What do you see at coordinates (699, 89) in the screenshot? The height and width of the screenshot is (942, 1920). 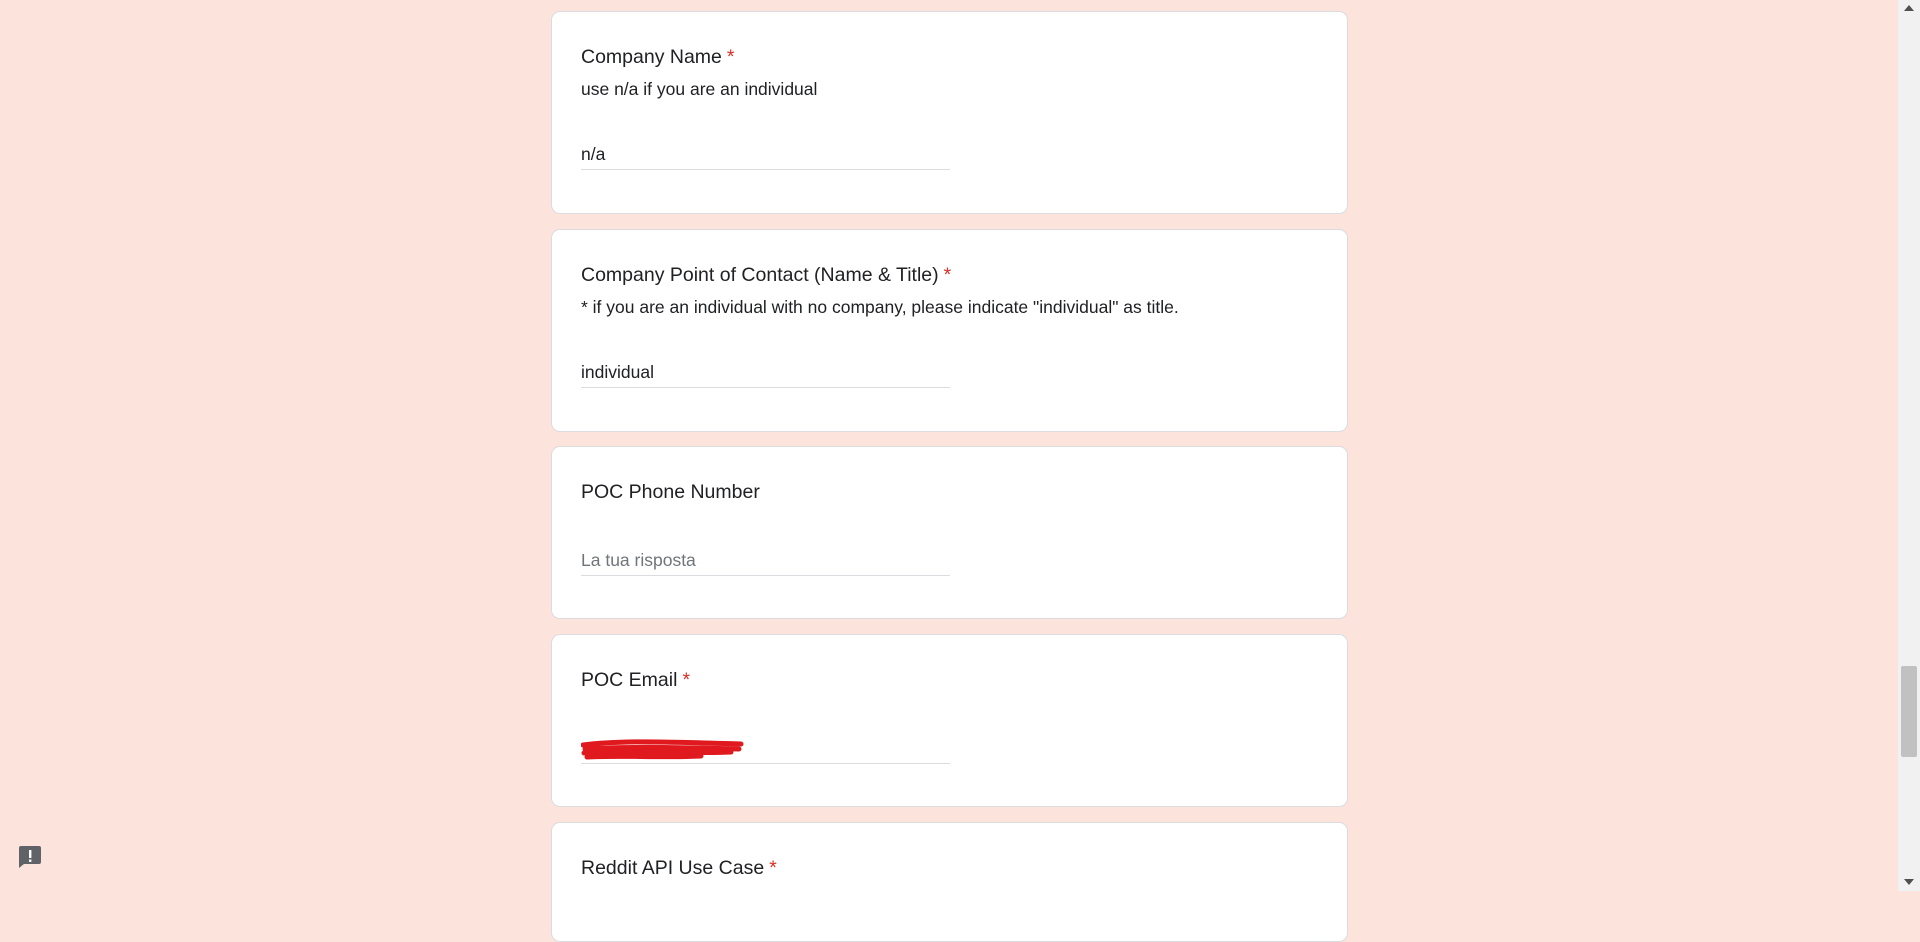 I see `question-description: use n/a if you are an individual` at bounding box center [699, 89].